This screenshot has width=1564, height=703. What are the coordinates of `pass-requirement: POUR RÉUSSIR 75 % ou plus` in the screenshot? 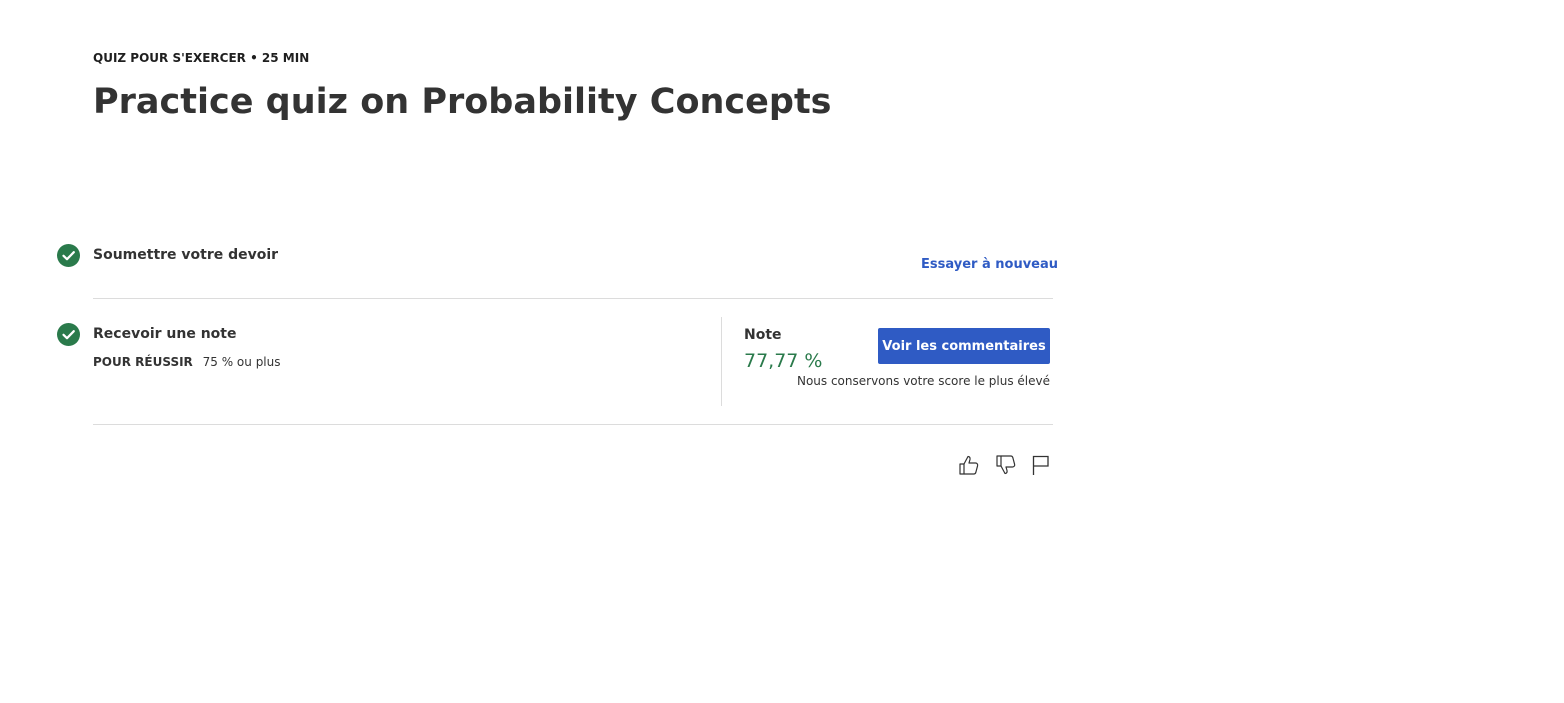 It's located at (187, 362).